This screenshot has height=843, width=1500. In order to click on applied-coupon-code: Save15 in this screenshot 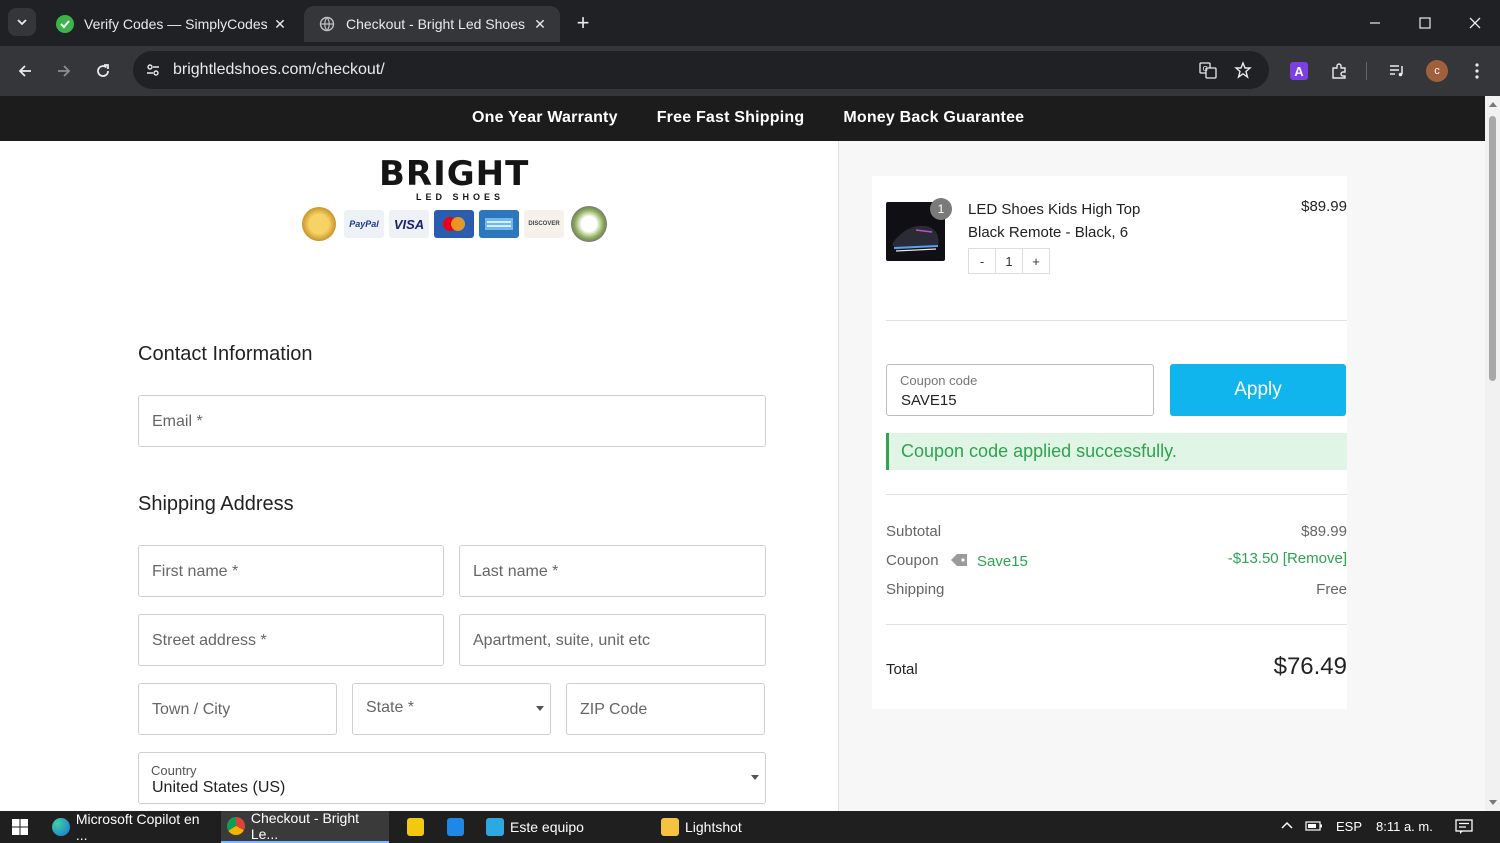, I will do `click(1002, 561)`.